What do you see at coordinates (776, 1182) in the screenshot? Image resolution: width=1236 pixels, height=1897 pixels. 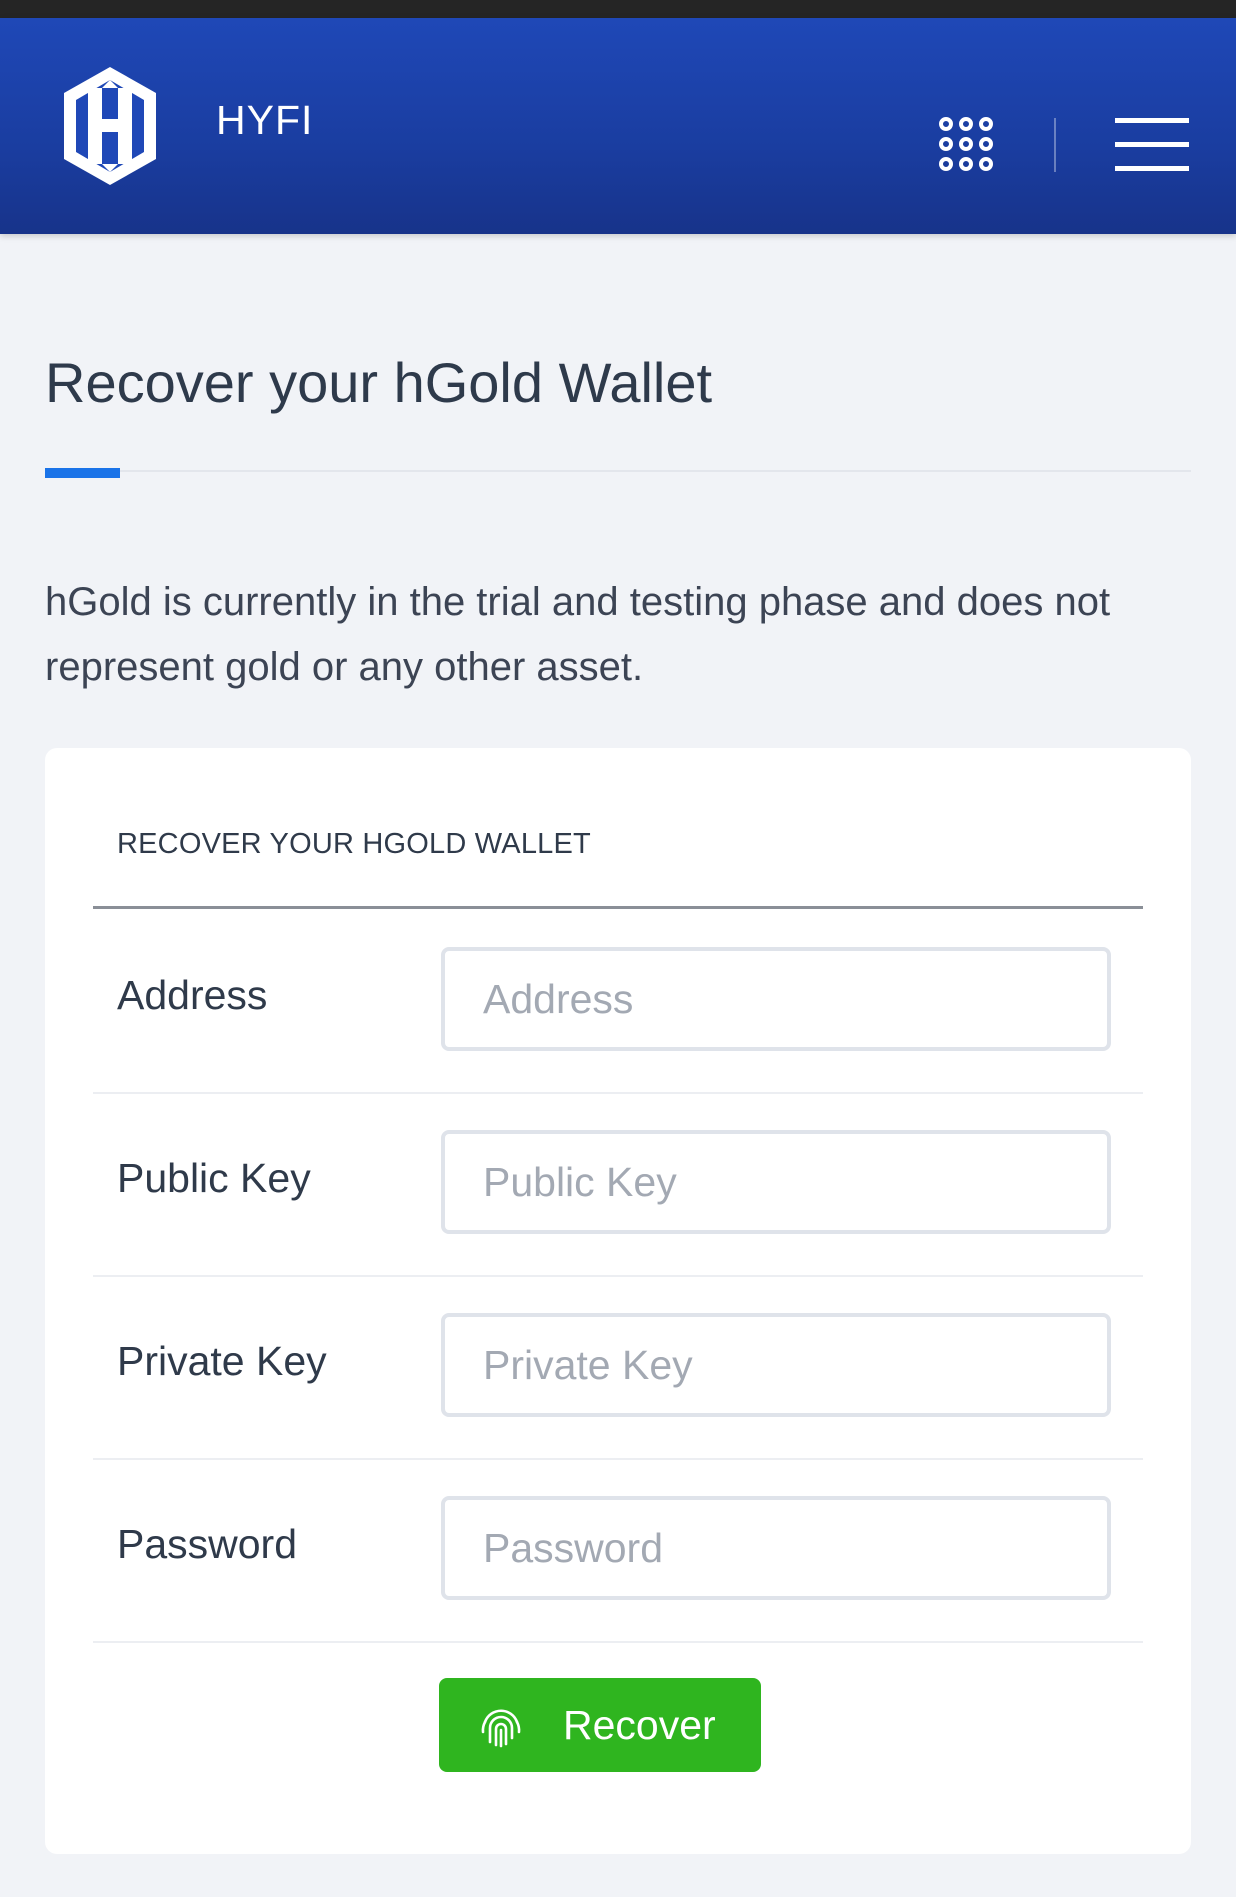 I see `public-key-input` at bounding box center [776, 1182].